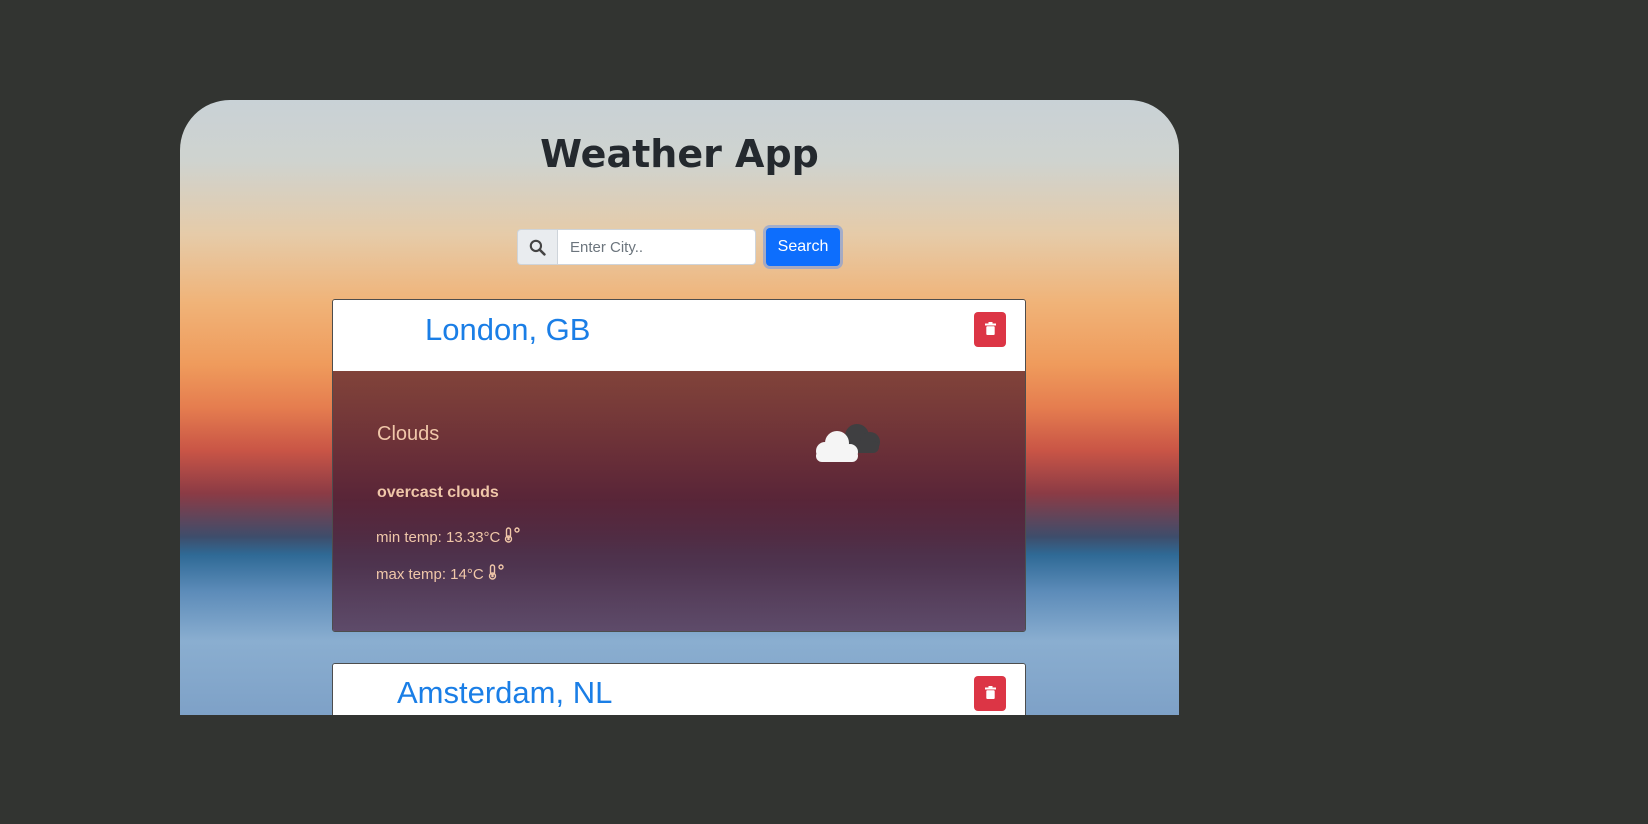  Describe the element at coordinates (408, 434) in the screenshot. I see `weather-main: Clouds` at that location.